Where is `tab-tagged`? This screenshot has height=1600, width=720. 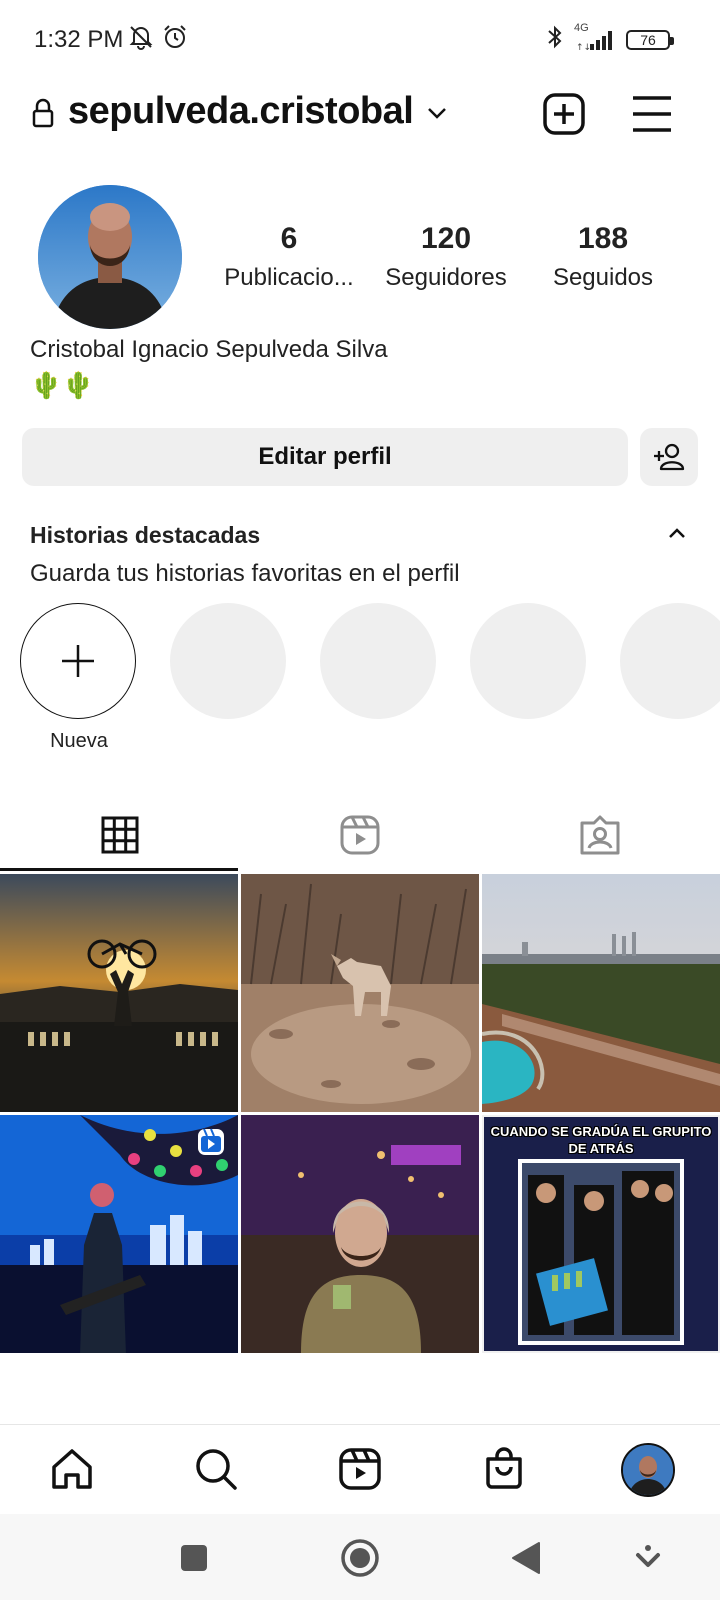
tab-tagged is located at coordinates (600, 835).